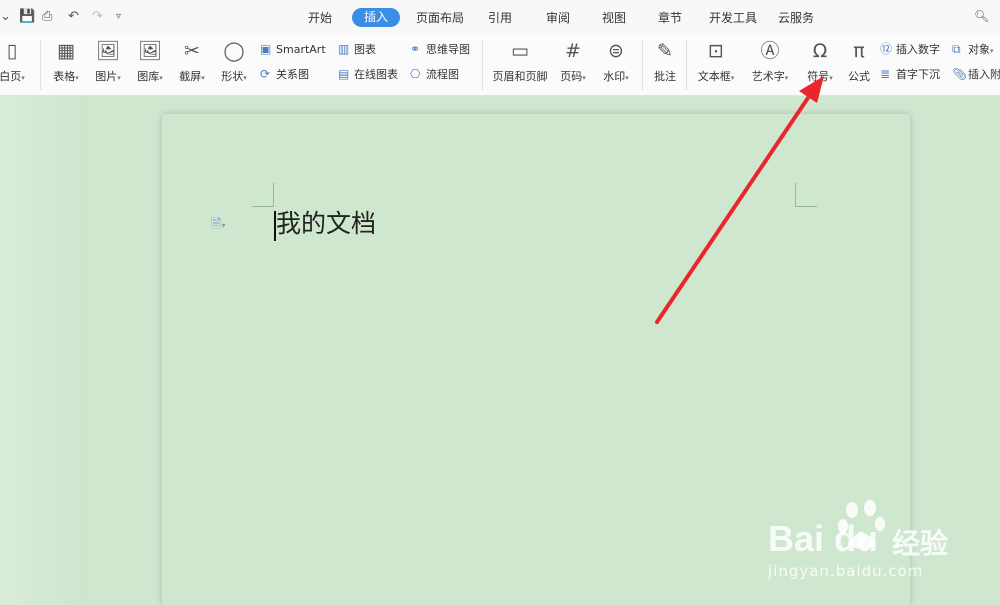 The height and width of the screenshot is (605, 1000). Describe the element at coordinates (859, 51) in the screenshot. I see `pi-icon: π` at that location.